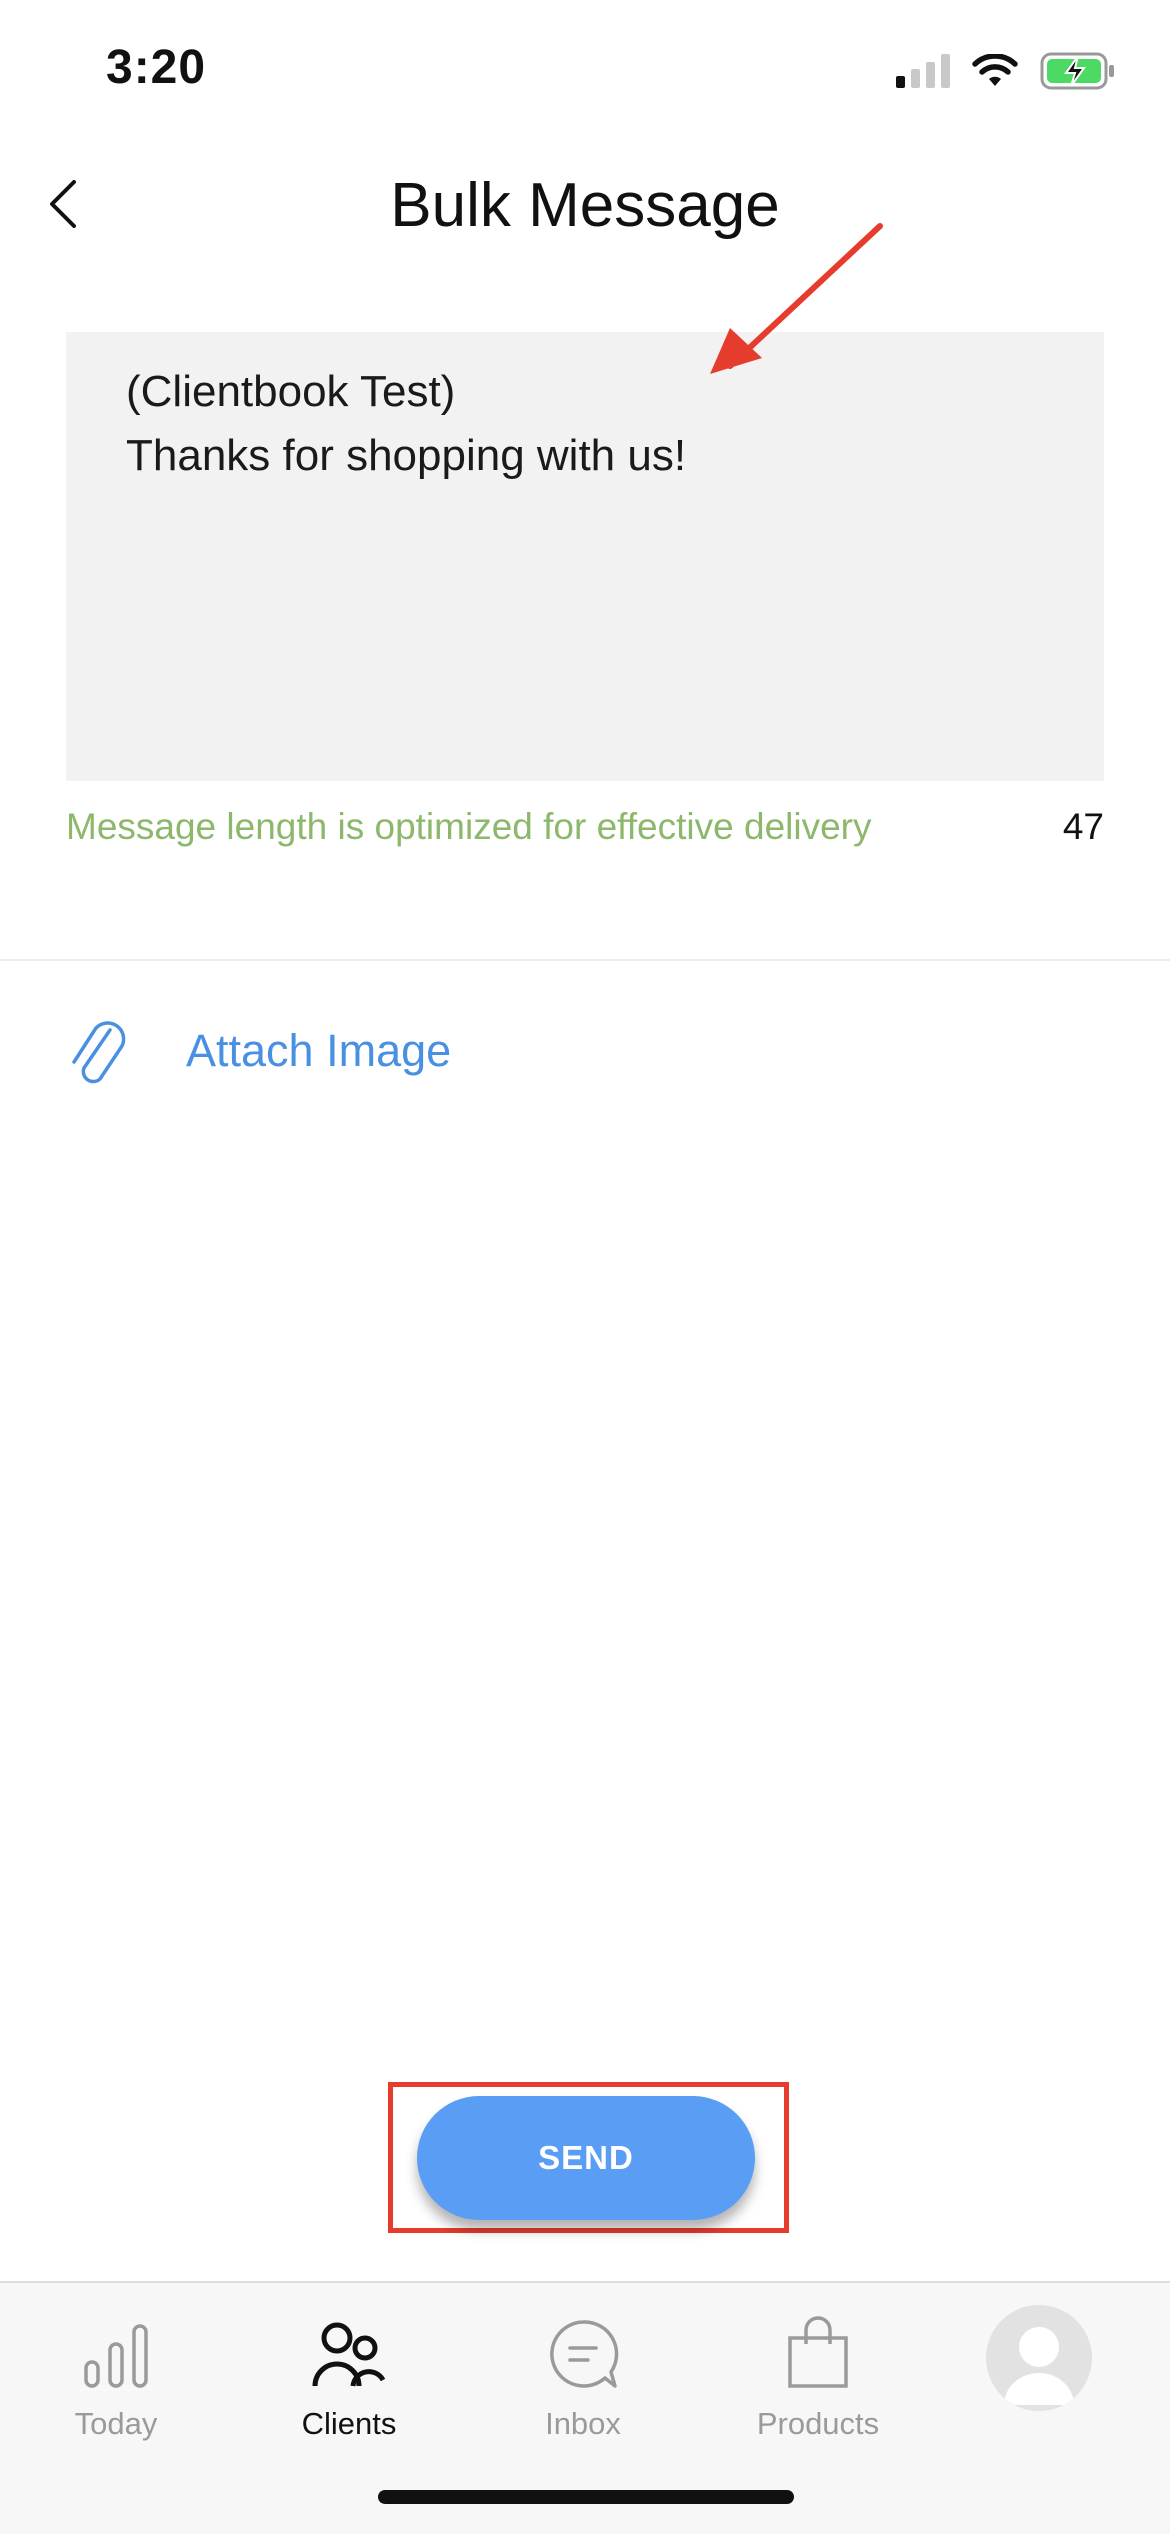  I want to click on tab-inbox: Inbox, so click(583, 2371).